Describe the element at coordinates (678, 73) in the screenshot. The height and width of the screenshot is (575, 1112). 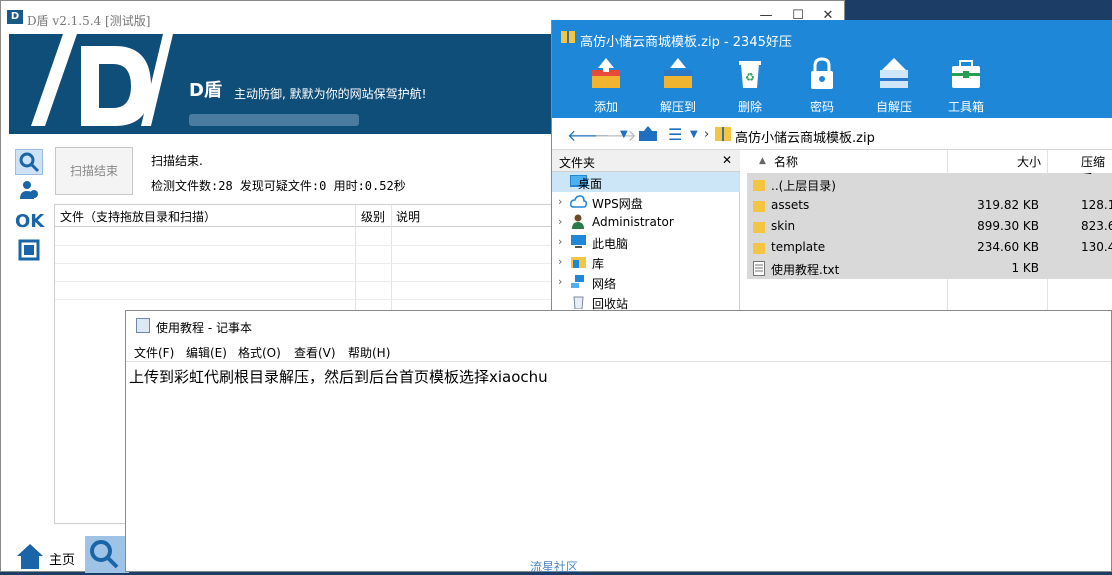
I see `extract-icon` at that location.